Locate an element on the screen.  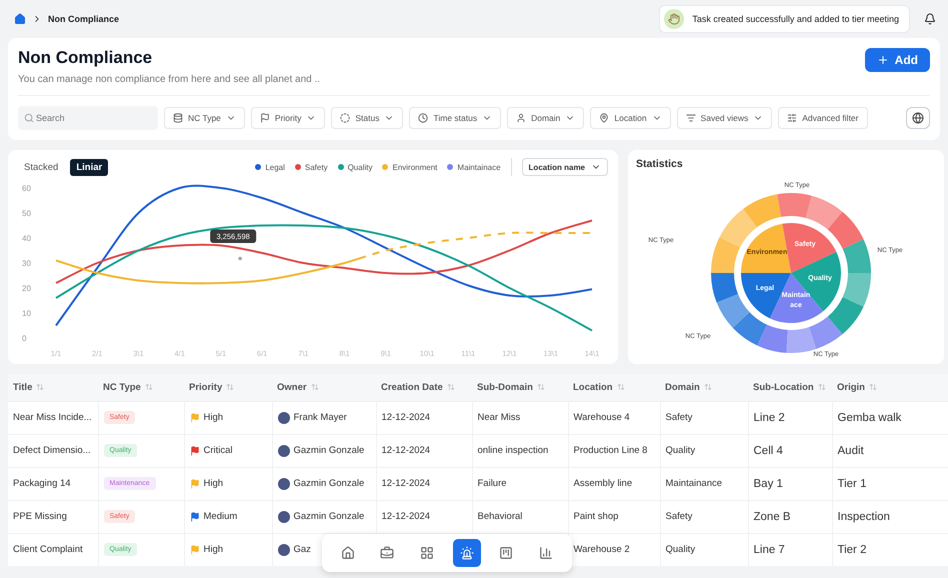
column-header: Priority is located at coordinates (228, 387).